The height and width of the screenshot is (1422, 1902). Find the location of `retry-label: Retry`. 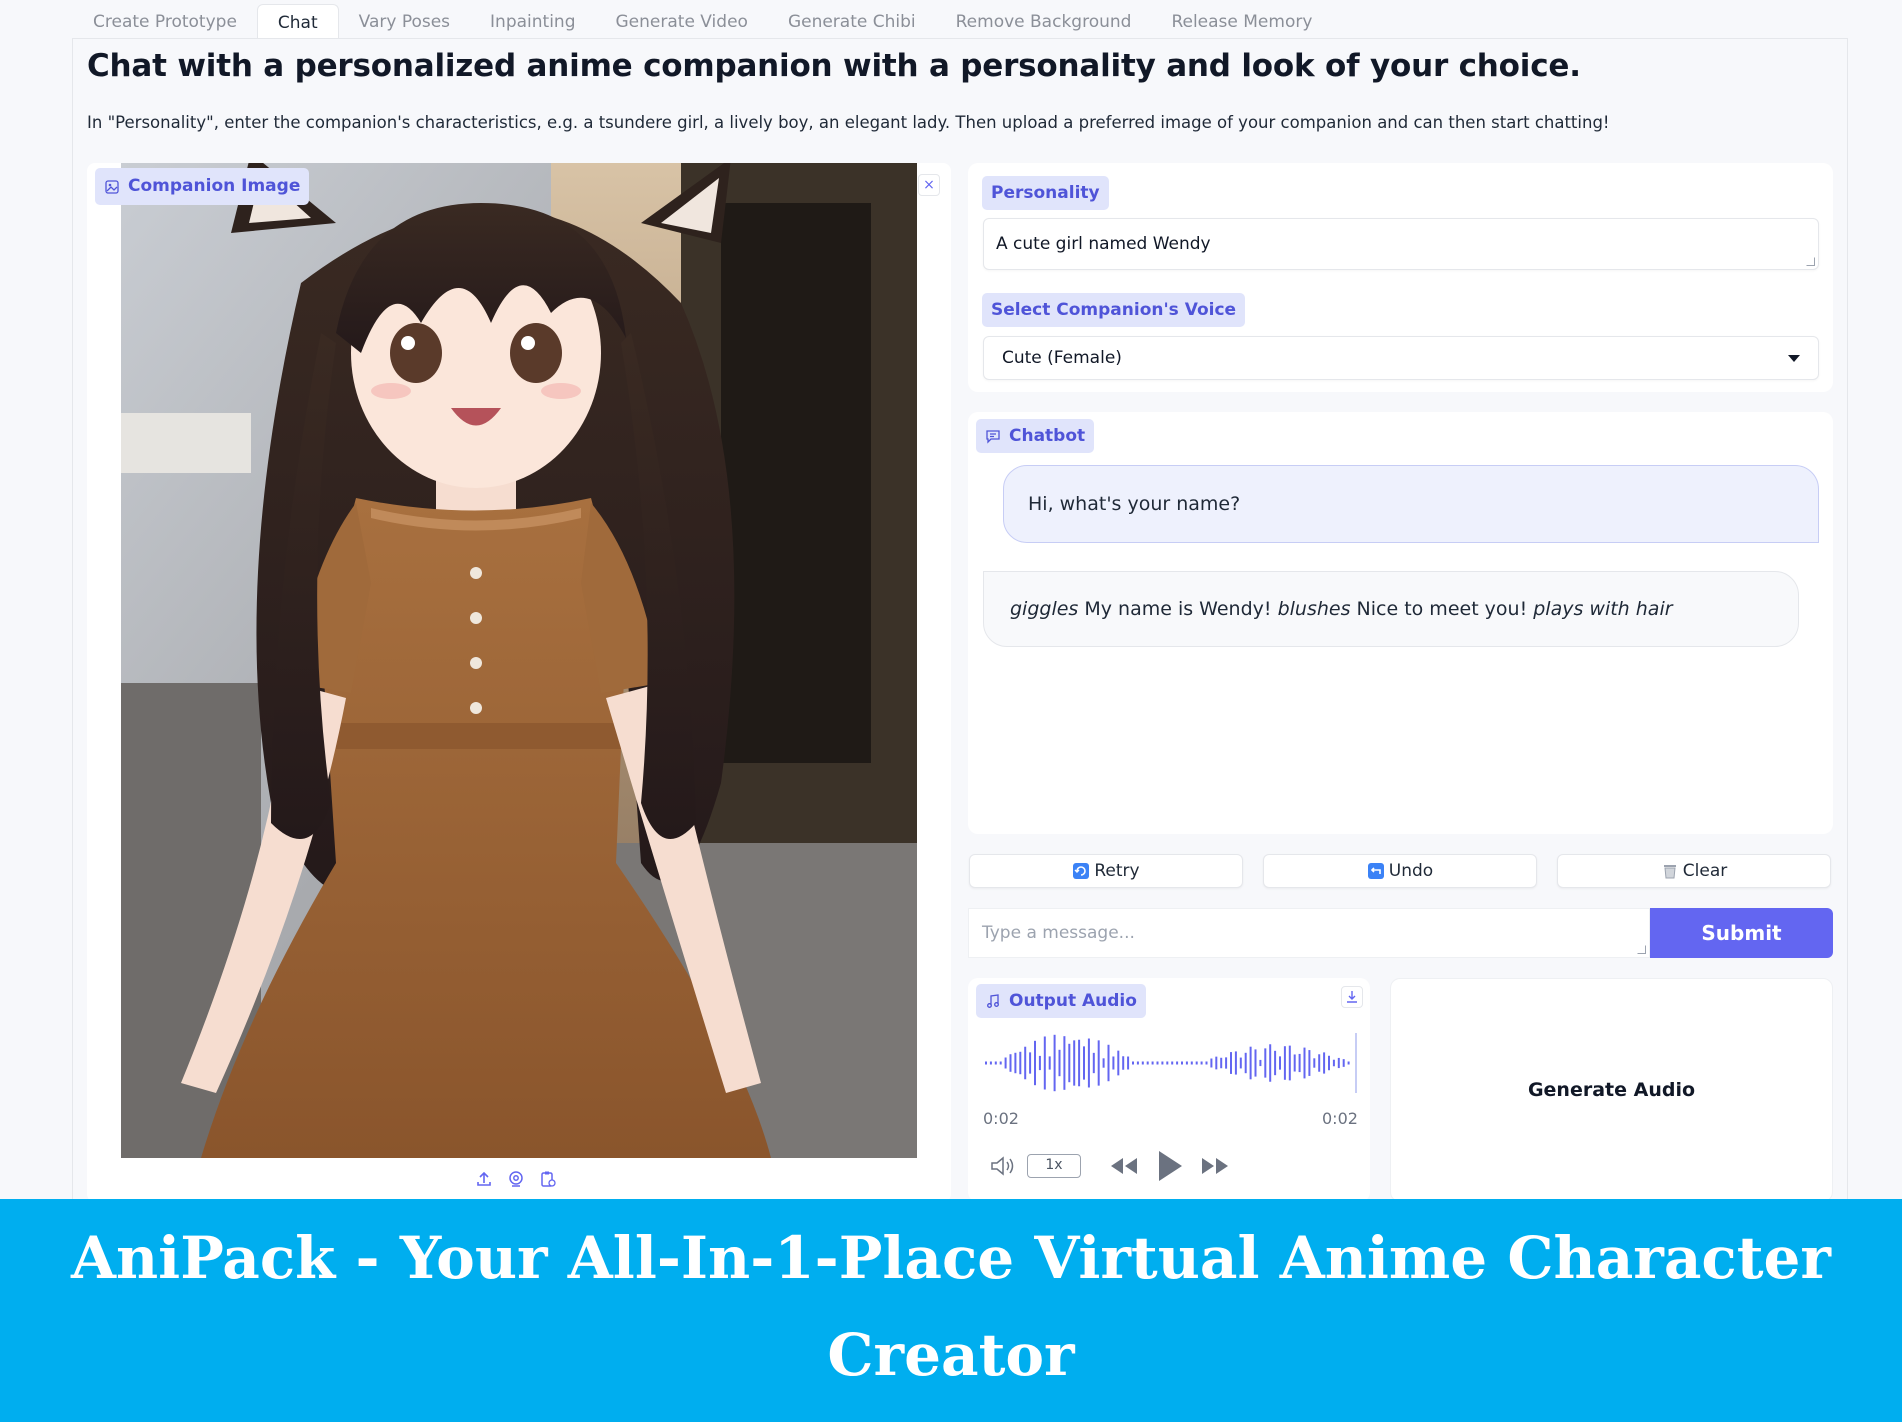

retry-label: Retry is located at coordinates (1117, 871).